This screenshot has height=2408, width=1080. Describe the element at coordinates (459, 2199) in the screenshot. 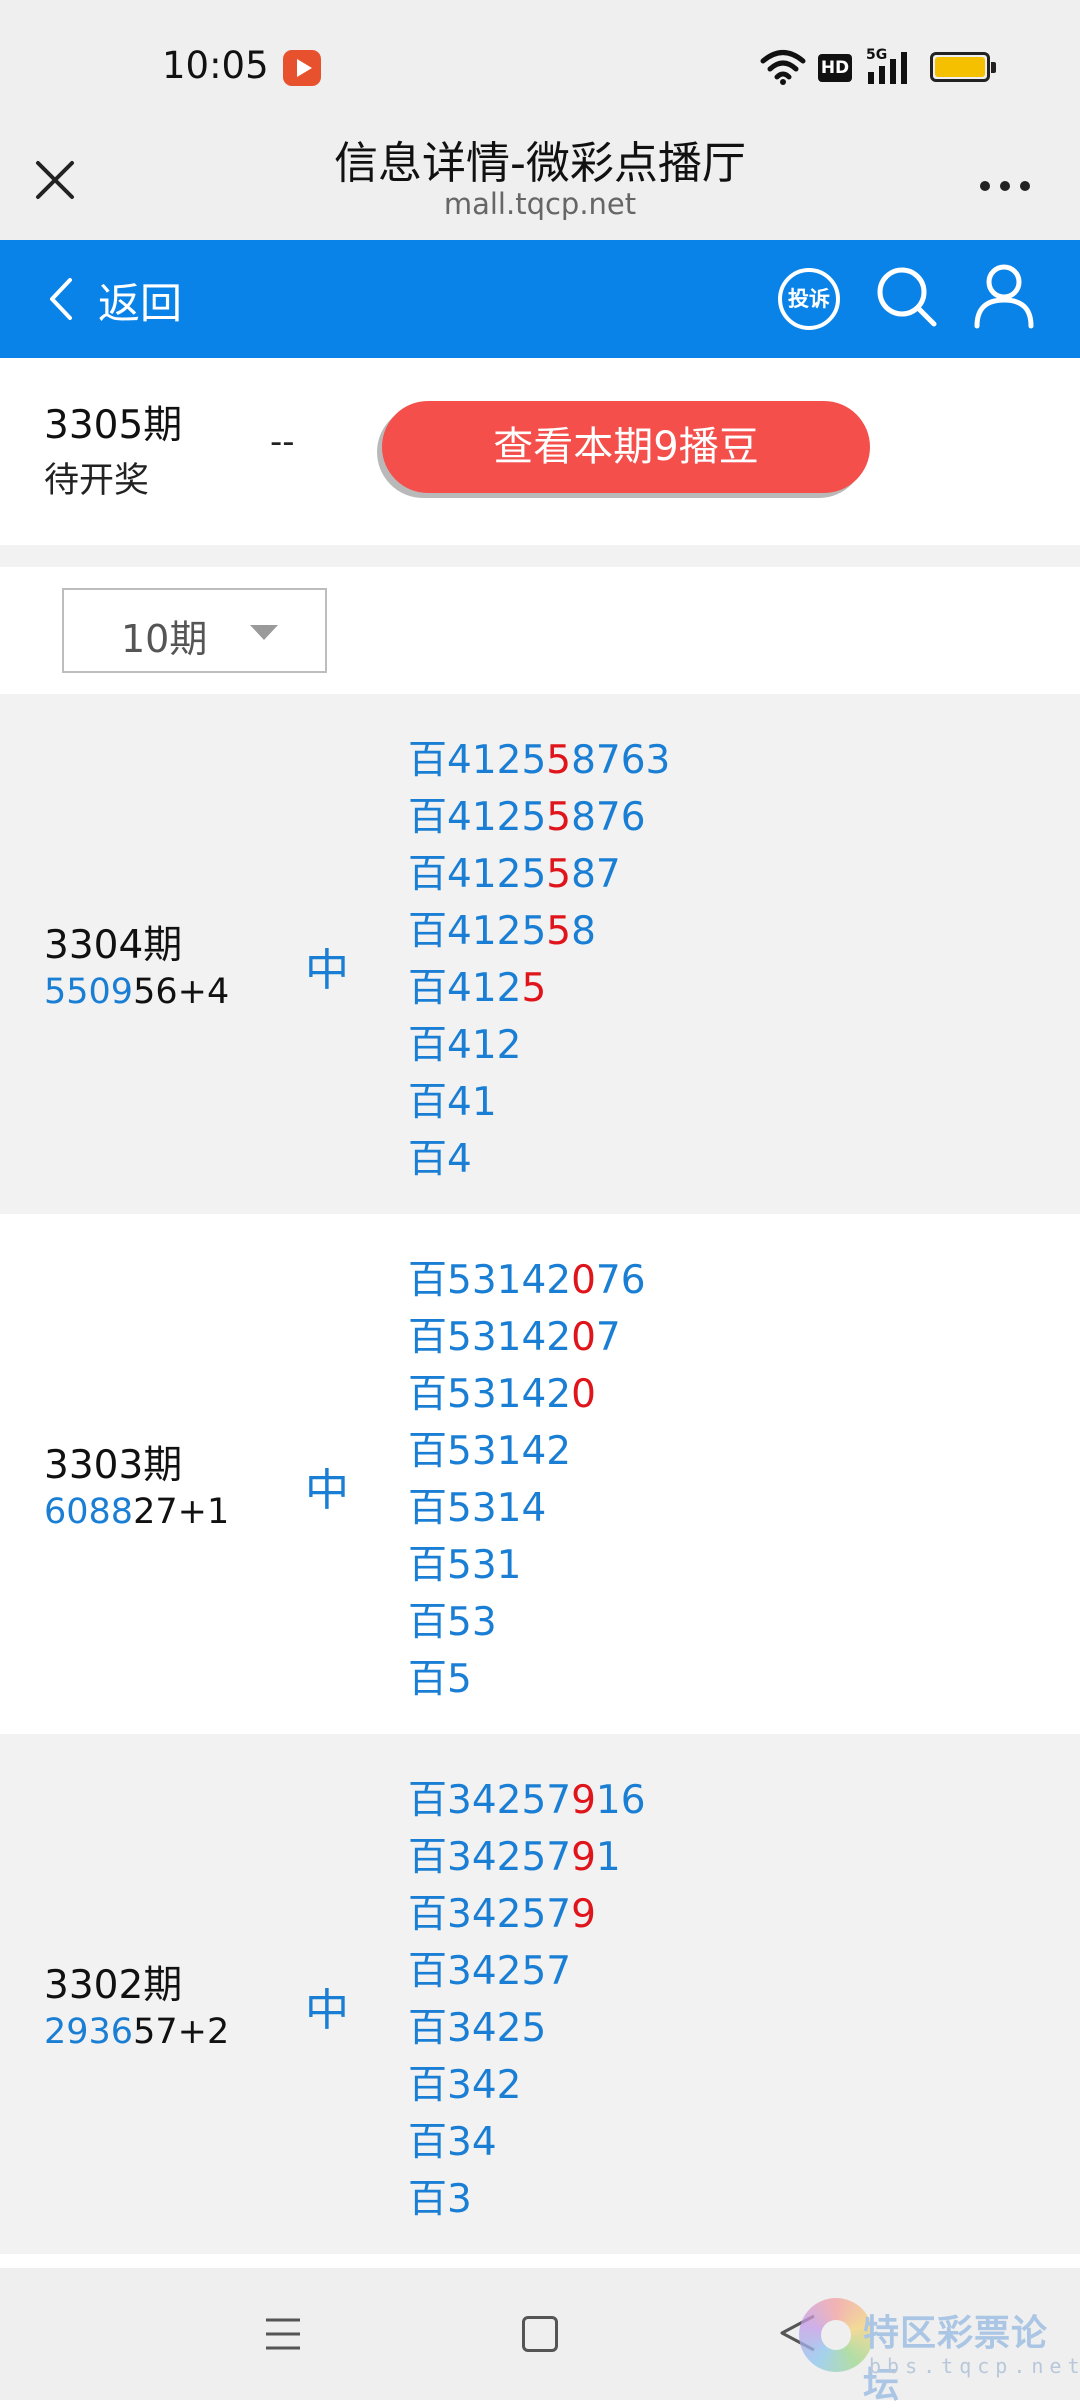

I see `prediction-digits: 3` at that location.